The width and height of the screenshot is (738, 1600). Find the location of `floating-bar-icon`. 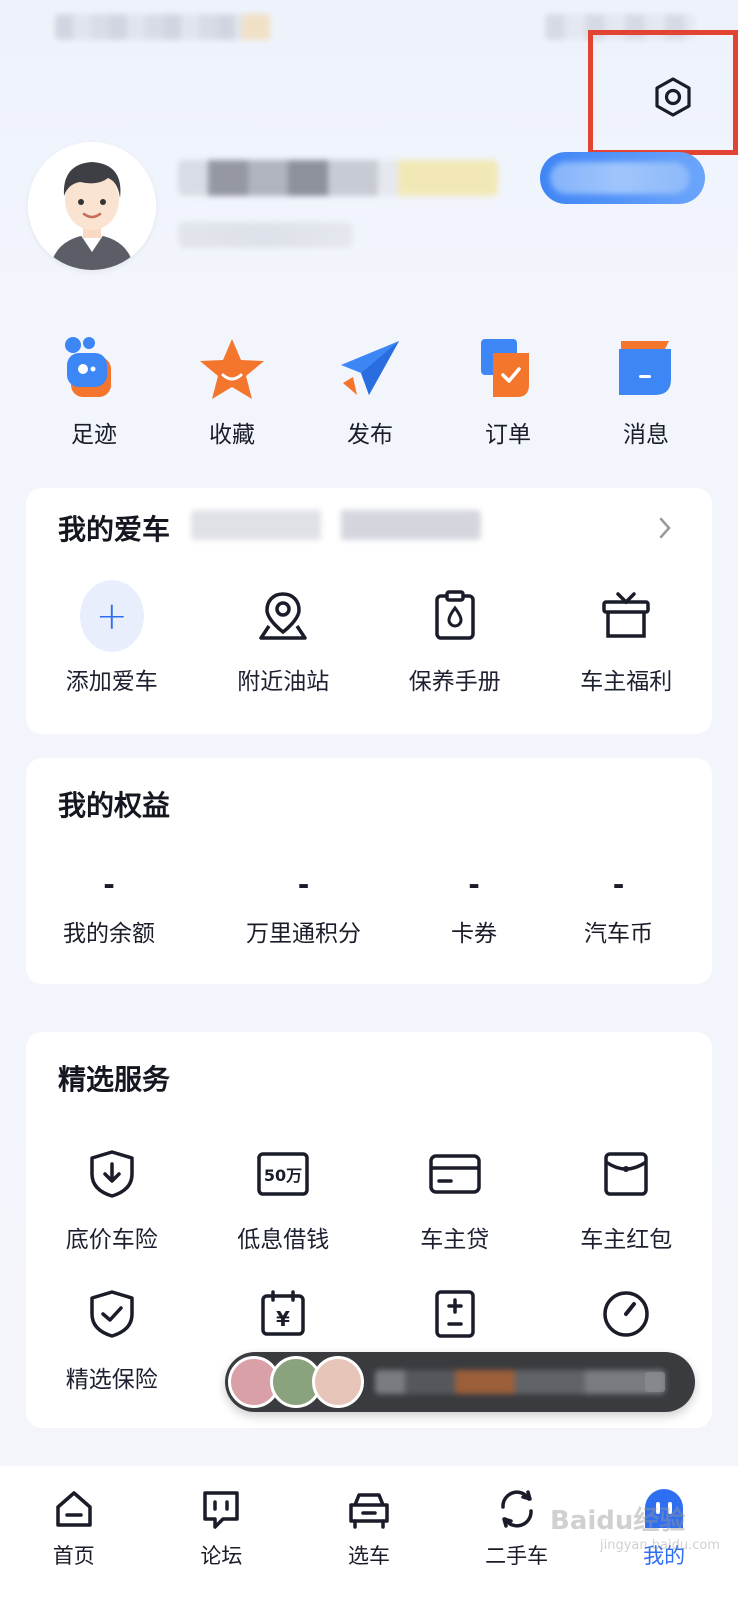

floating-bar-icon is located at coordinates (655, 1382).